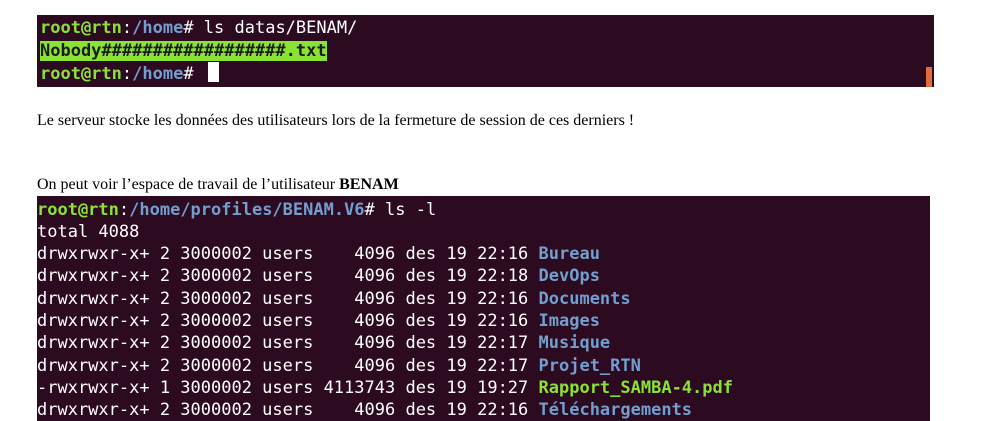 This screenshot has height=421, width=996. Describe the element at coordinates (270, 28) in the screenshot. I see `command-text: # ls datas/BENAM/` at that location.